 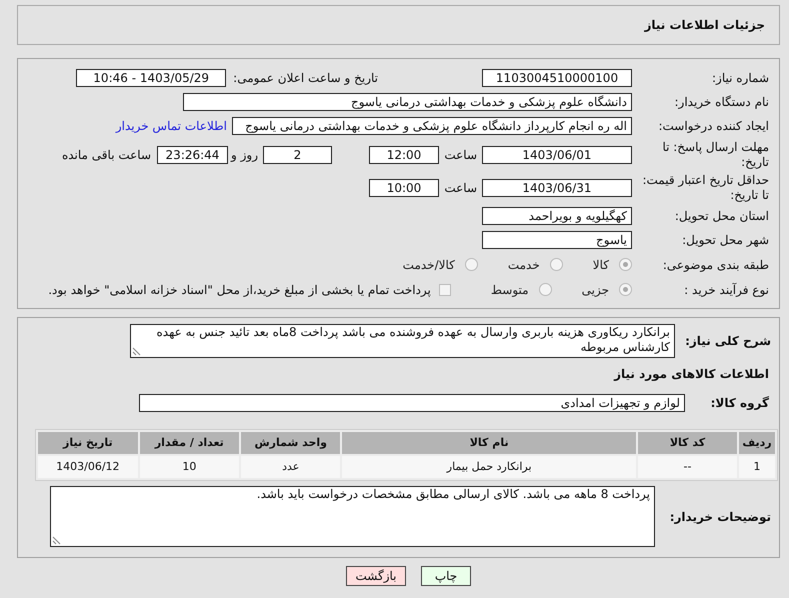 What do you see at coordinates (428, 265) in the screenshot?
I see `radio-label: کالا/خدمت` at bounding box center [428, 265].